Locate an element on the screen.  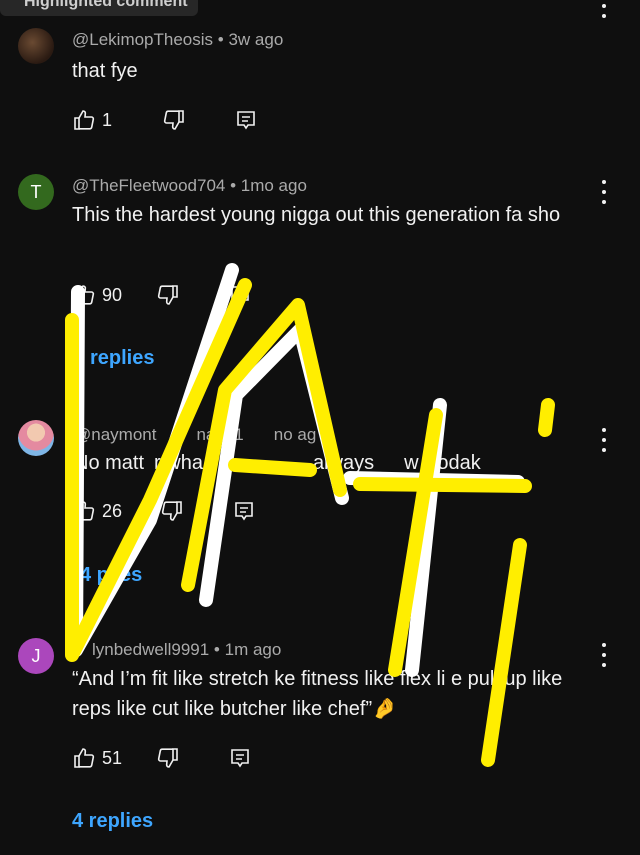
comment-age: 1mo ago is located at coordinates (273, 185).